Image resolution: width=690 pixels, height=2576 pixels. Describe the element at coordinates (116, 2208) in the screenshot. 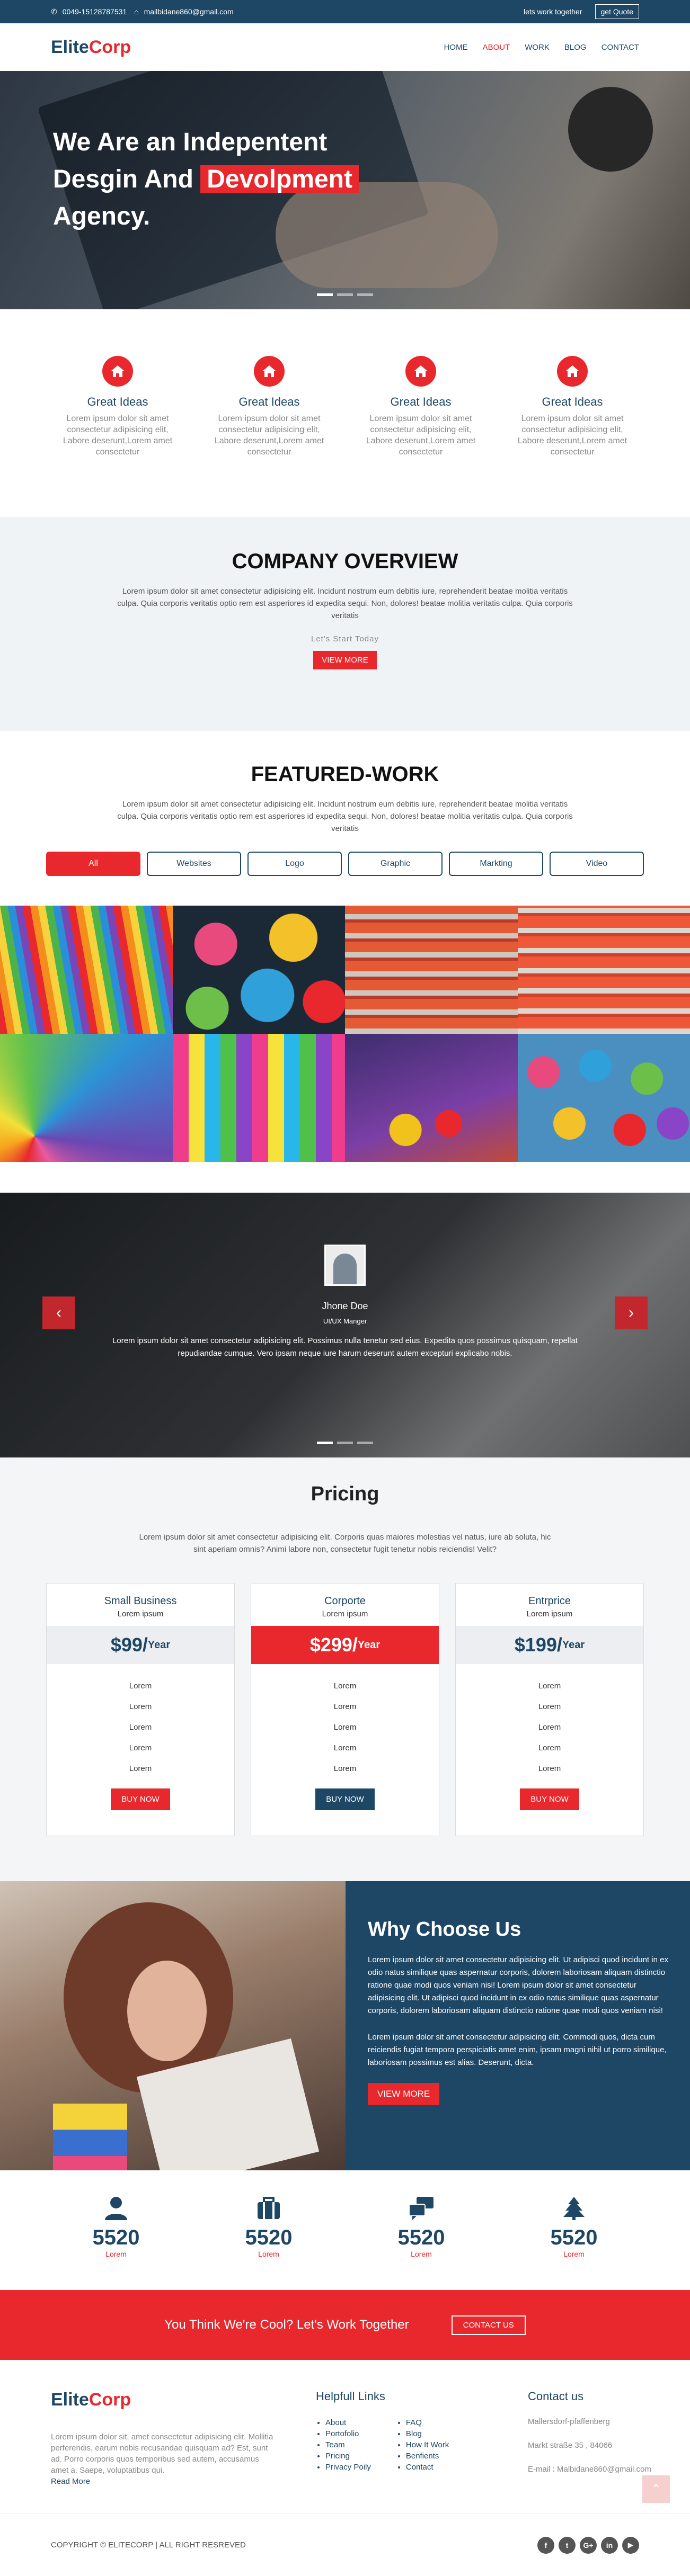

I see `user-icon` at that location.